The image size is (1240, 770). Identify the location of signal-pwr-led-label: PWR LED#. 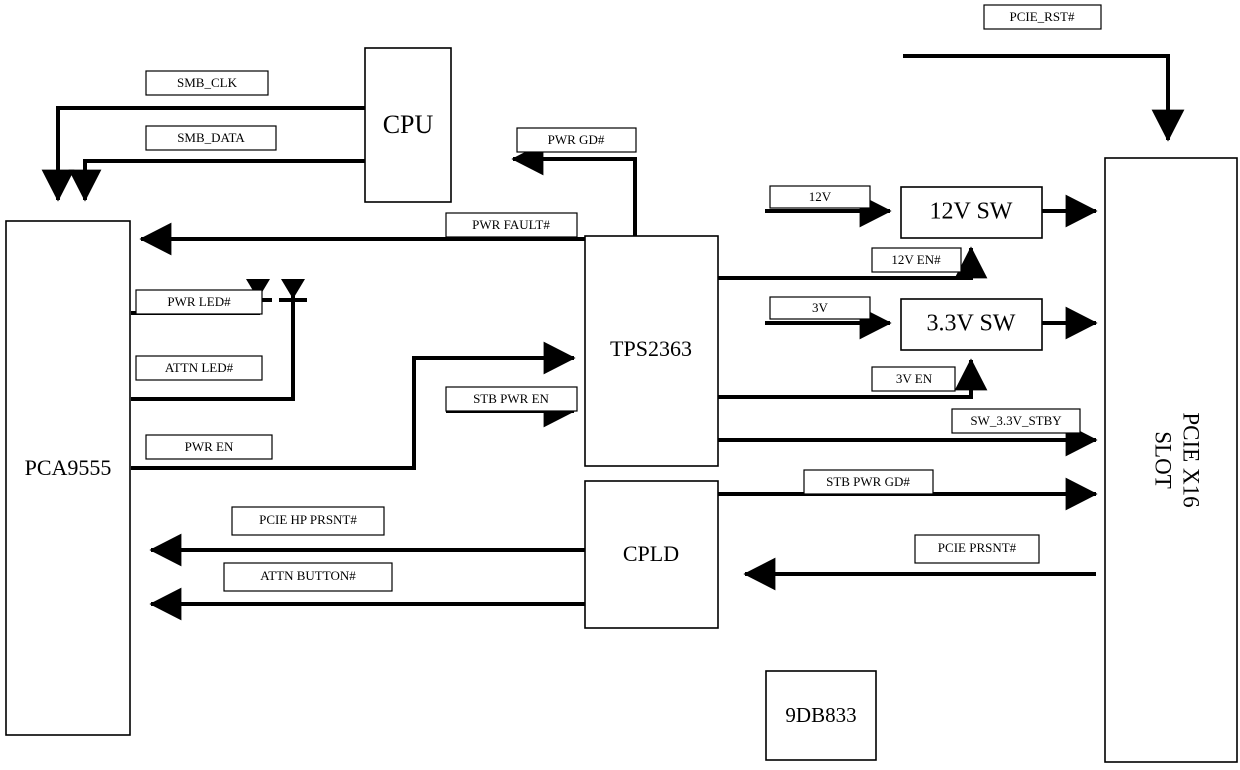
(199, 301).